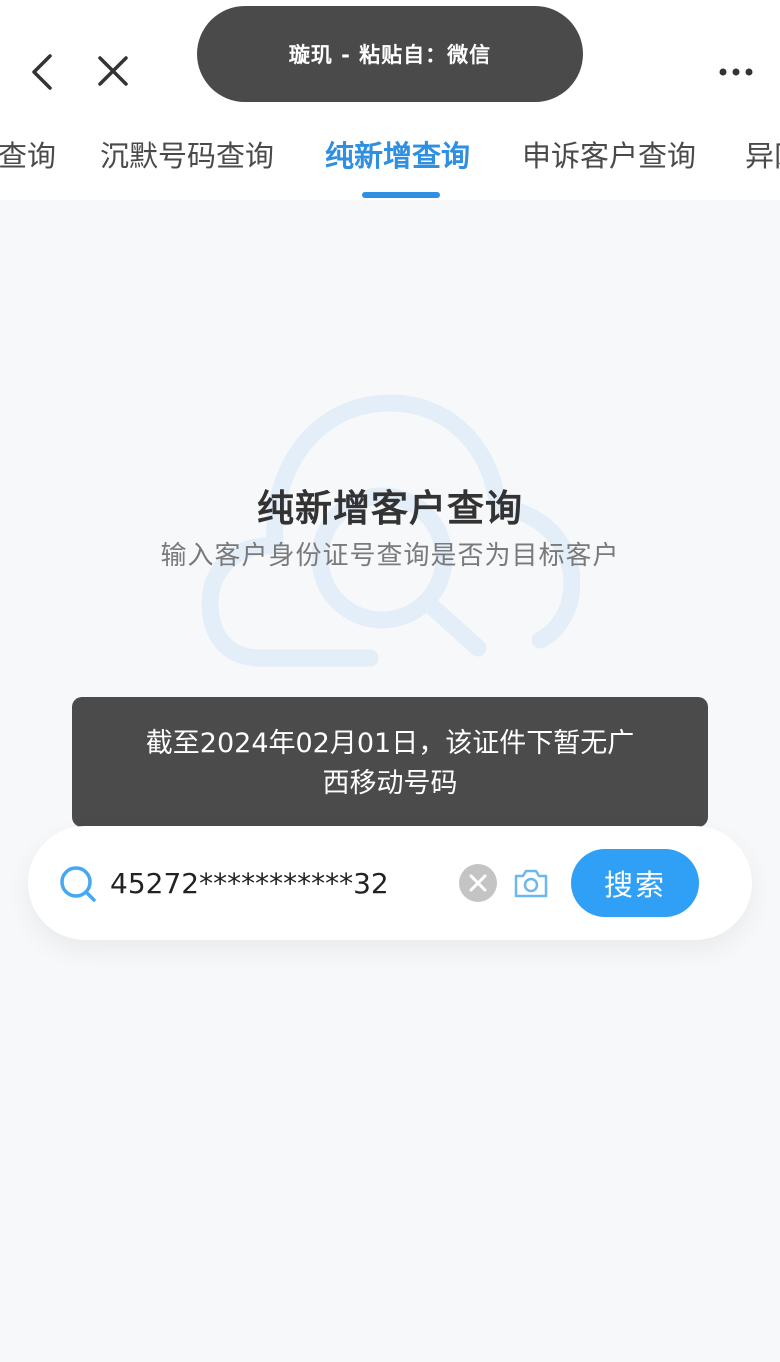  I want to click on tab-complaint-customer-query: 申诉客户查询, so click(609, 156).